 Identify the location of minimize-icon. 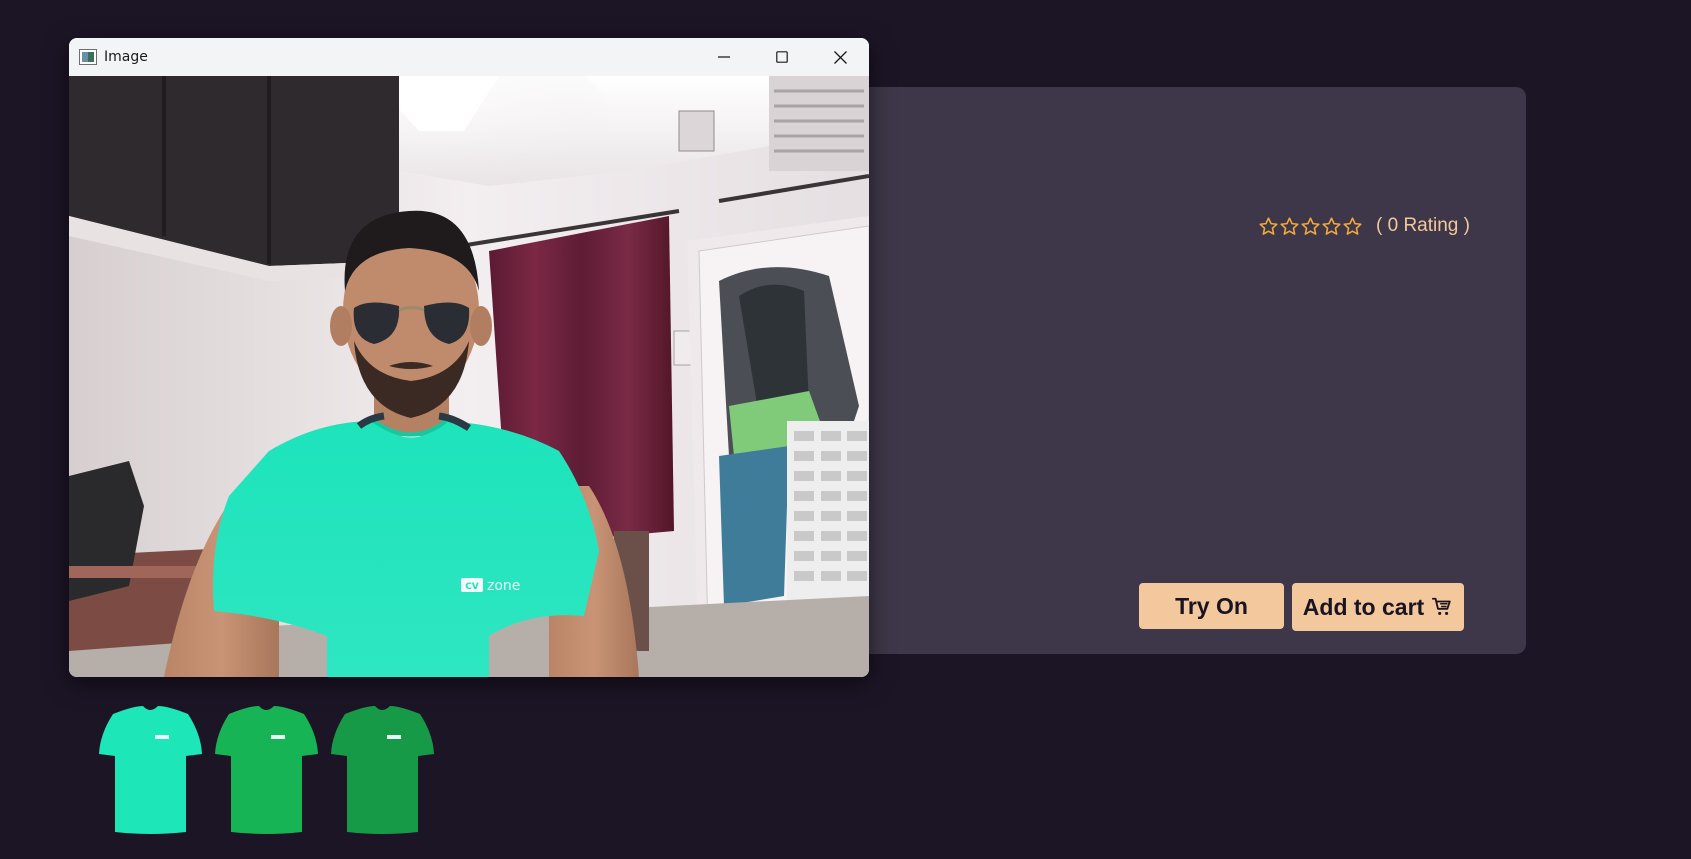
(724, 57).